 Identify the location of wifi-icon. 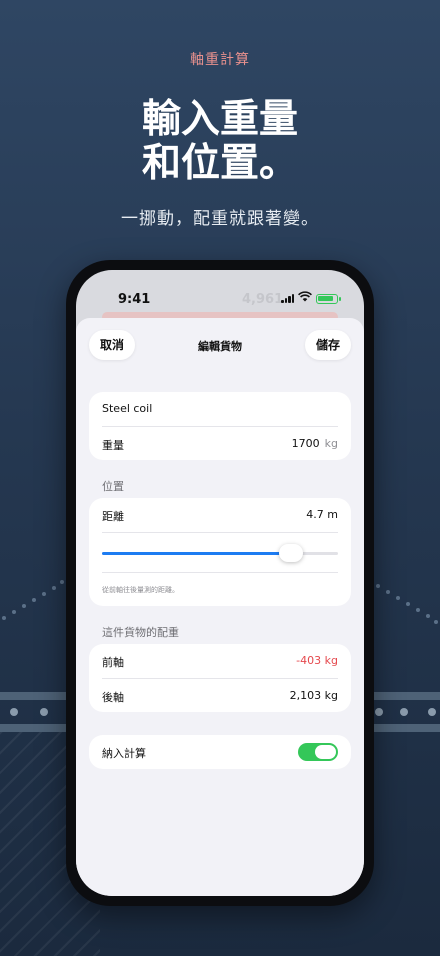
(305, 298).